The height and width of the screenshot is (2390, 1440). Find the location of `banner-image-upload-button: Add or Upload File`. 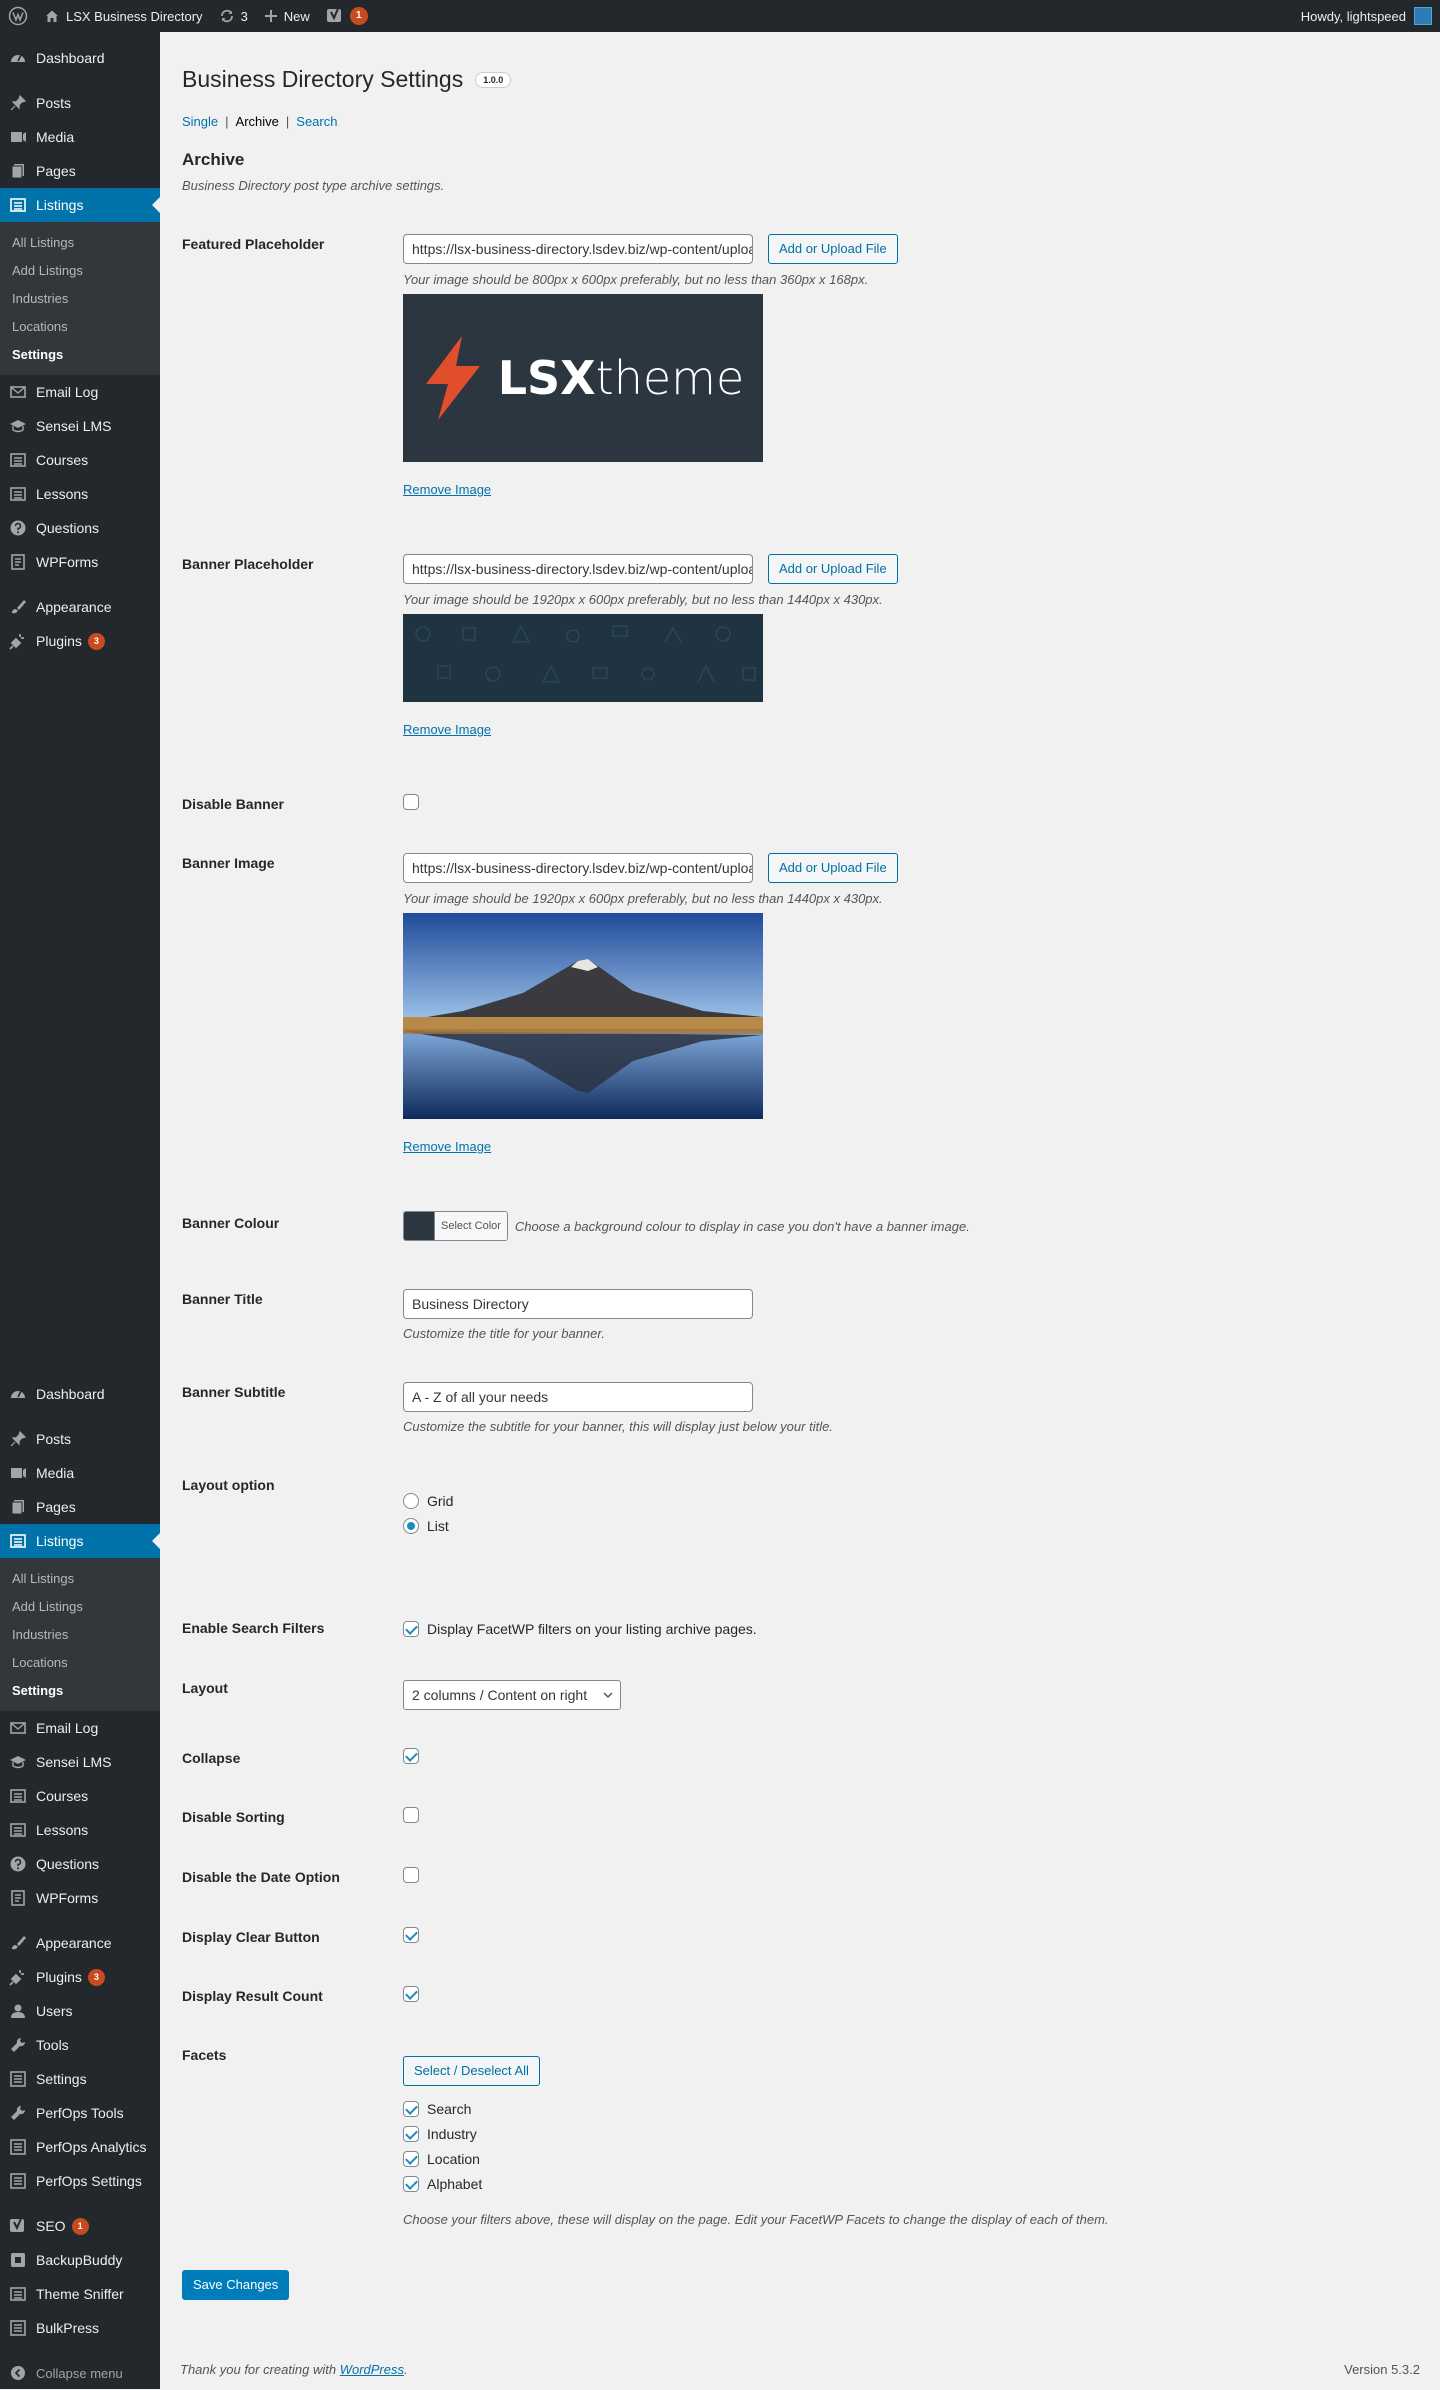

banner-image-upload-button: Add or Upload File is located at coordinates (833, 868).